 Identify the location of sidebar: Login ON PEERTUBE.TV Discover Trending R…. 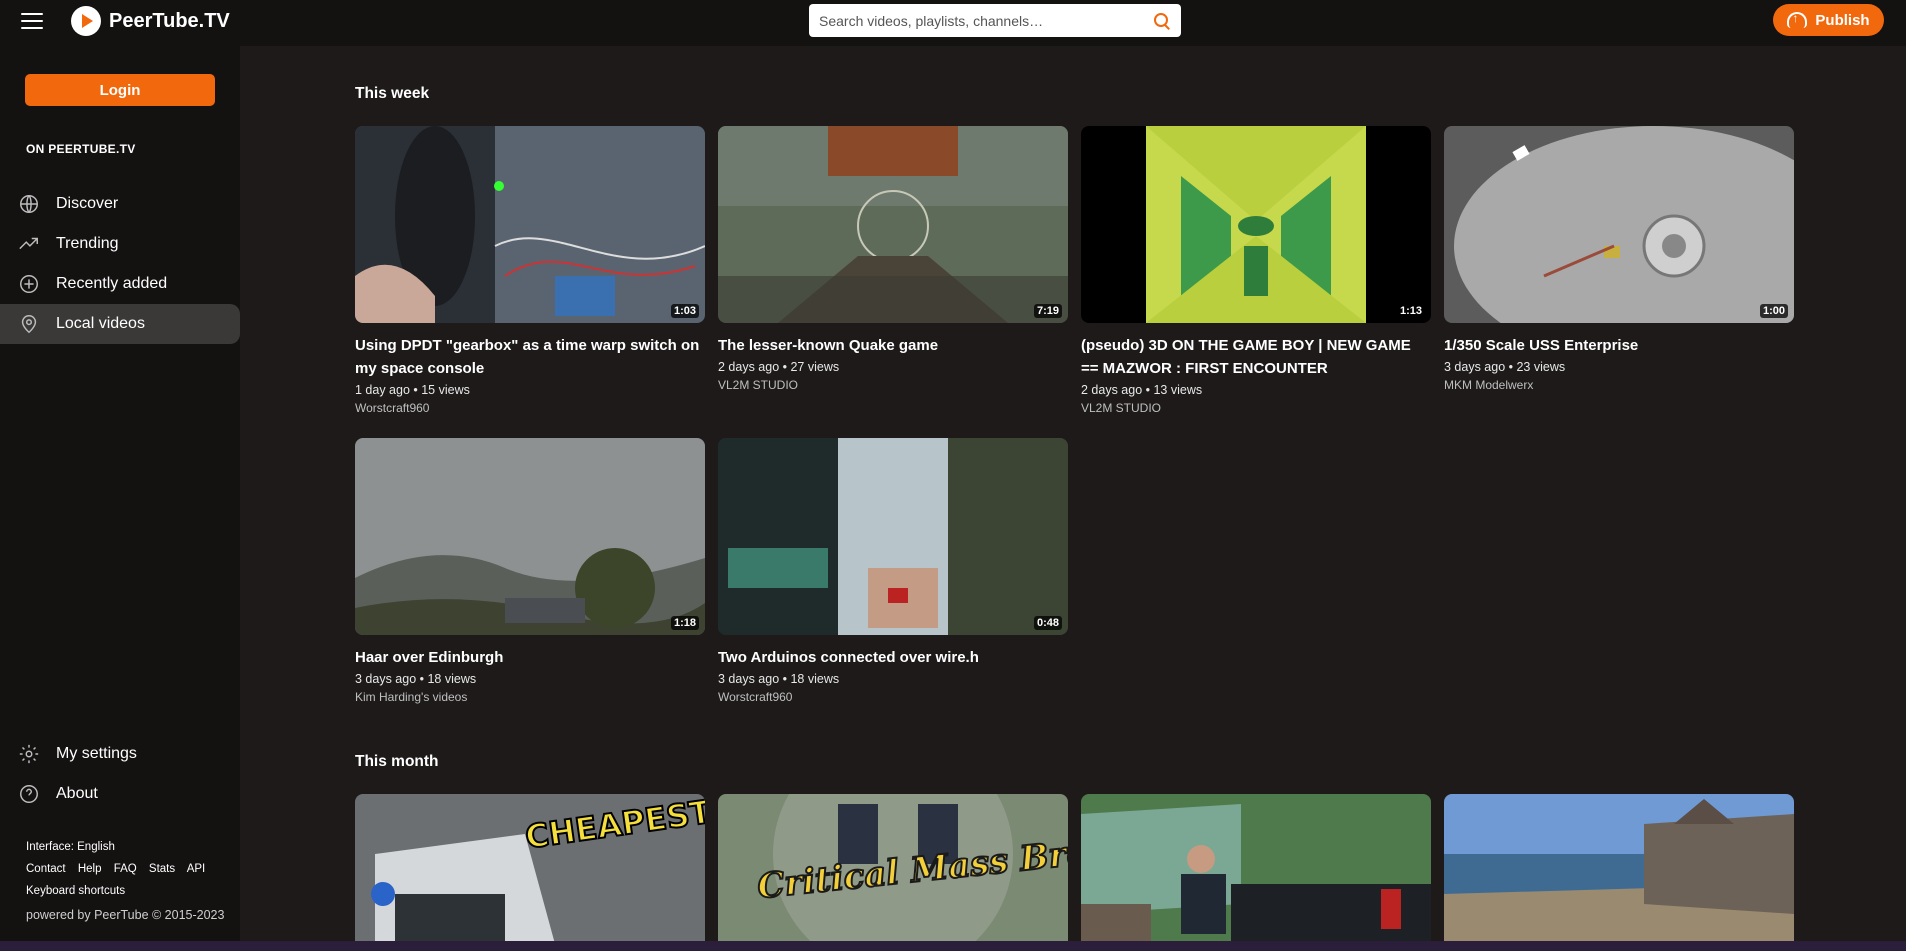
(120, 493).